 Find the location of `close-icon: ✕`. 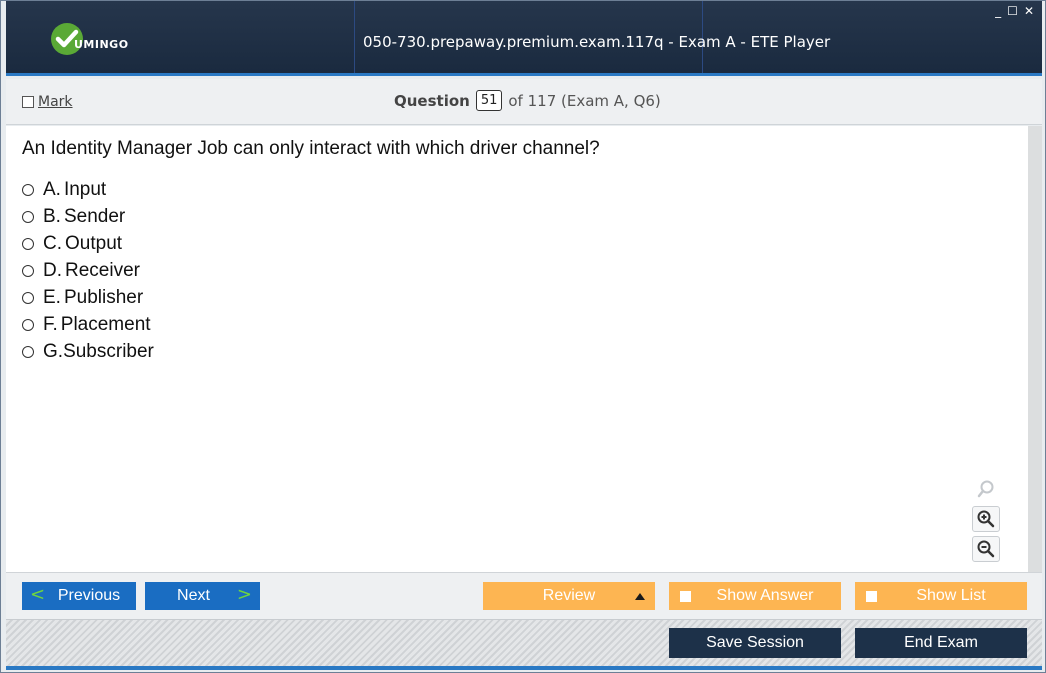

close-icon: ✕ is located at coordinates (1029, 11).